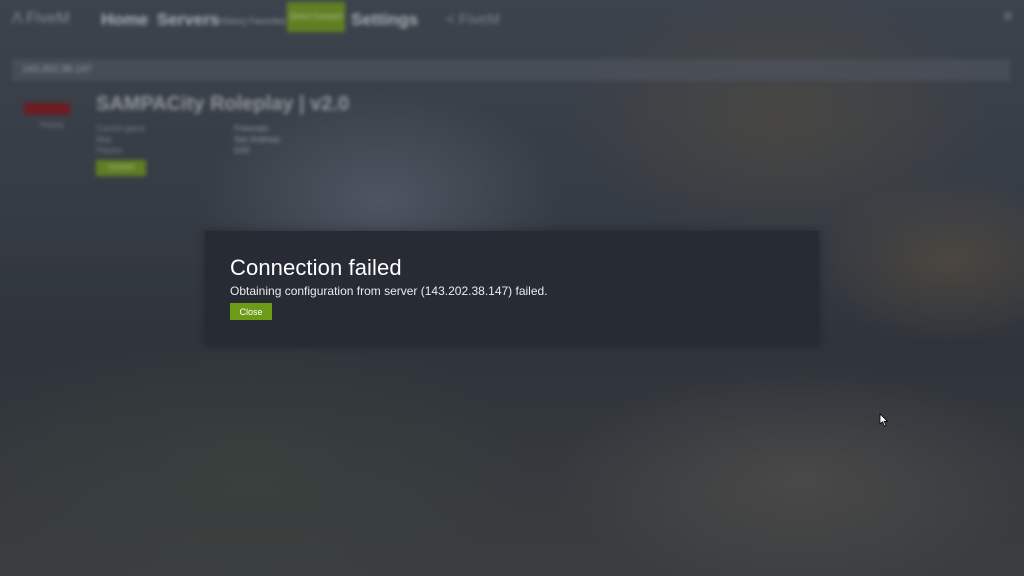 This screenshot has height=576, width=1024. What do you see at coordinates (884, 420) in the screenshot?
I see `mouse-cursor-icon` at bounding box center [884, 420].